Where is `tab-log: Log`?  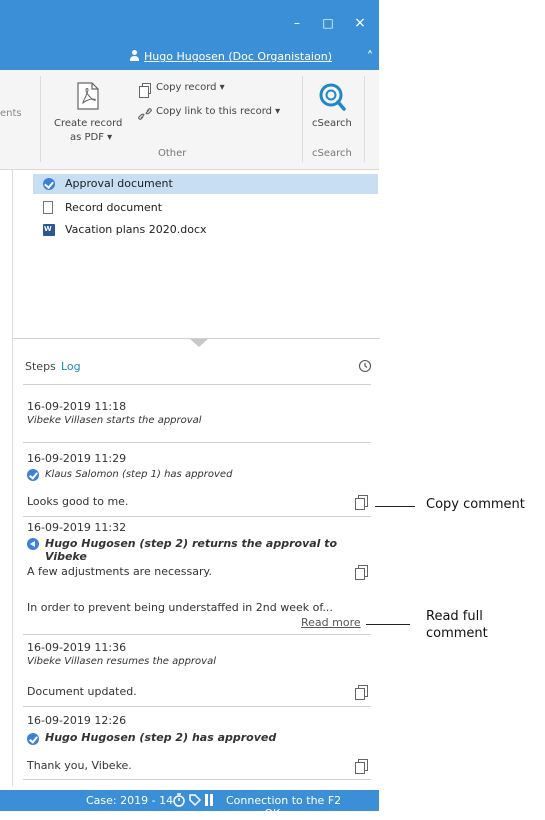
tab-log: Log is located at coordinates (71, 366).